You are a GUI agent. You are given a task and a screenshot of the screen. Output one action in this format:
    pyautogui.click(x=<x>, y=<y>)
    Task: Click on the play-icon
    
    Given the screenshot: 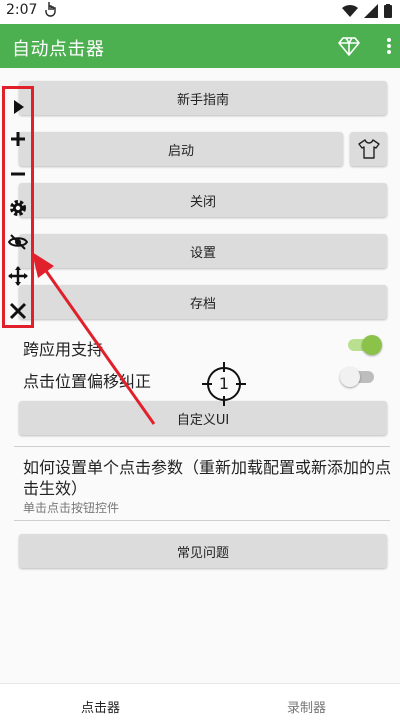 What is the action you would take?
    pyautogui.click(x=18, y=107)
    